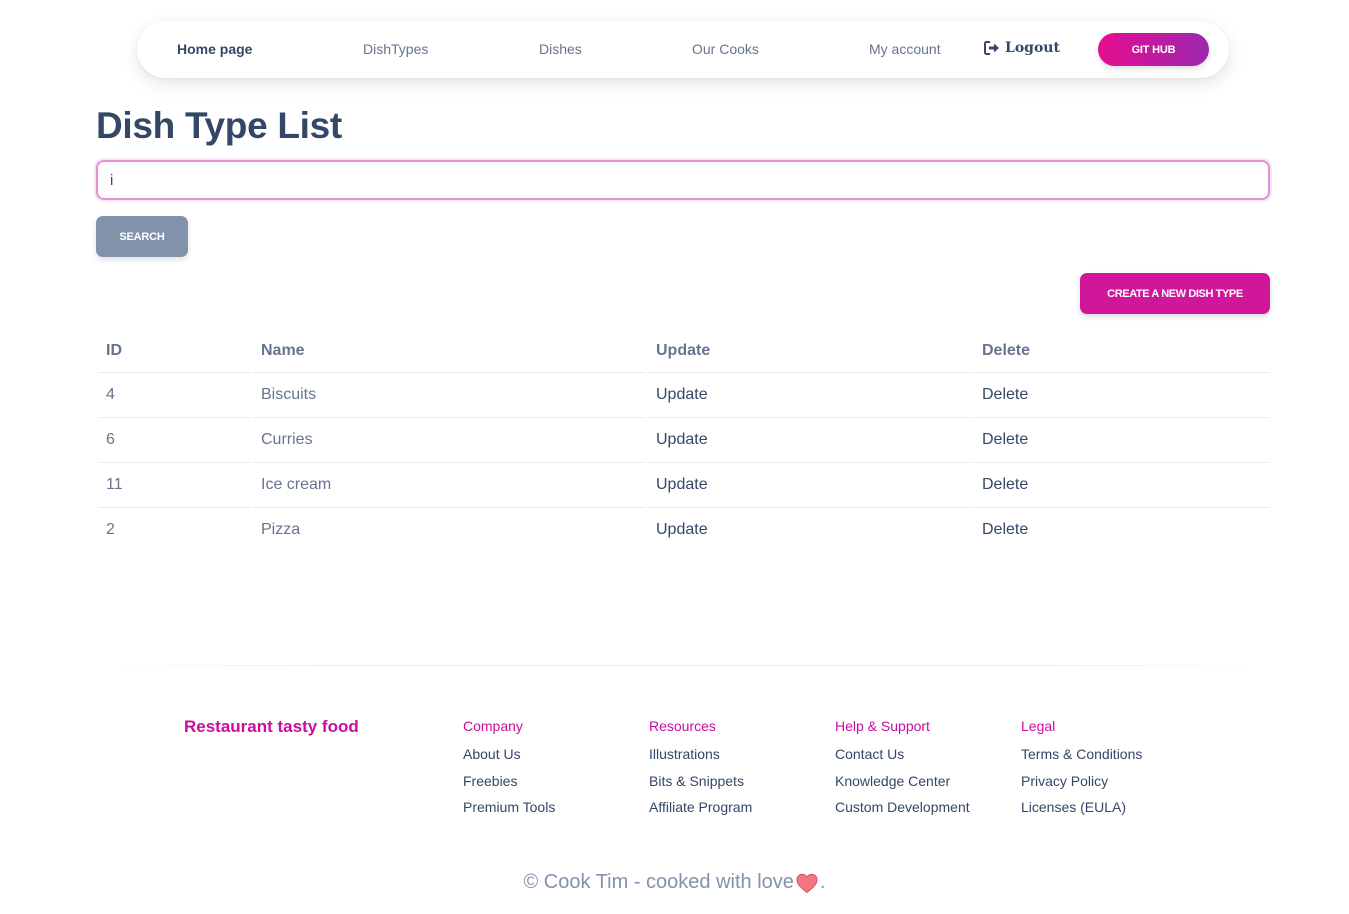 The height and width of the screenshot is (914, 1349). Describe the element at coordinates (905, 49) in the screenshot. I see `nav-my-account: My account` at that location.